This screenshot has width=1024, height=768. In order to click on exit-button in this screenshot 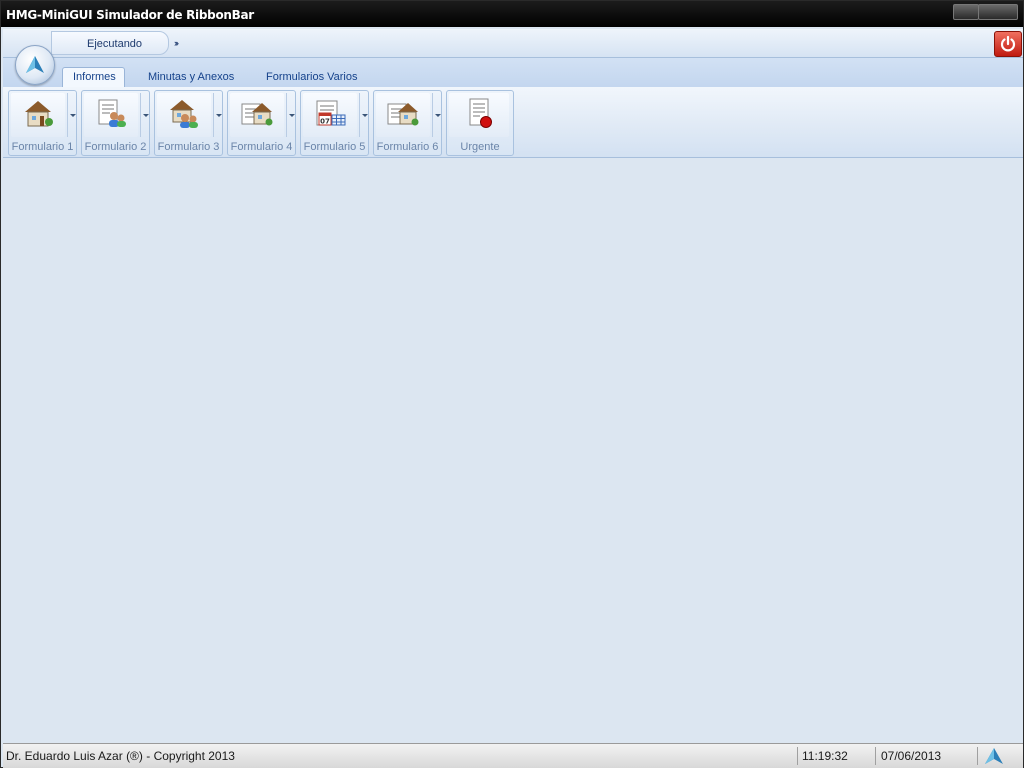, I will do `click(1008, 44)`.